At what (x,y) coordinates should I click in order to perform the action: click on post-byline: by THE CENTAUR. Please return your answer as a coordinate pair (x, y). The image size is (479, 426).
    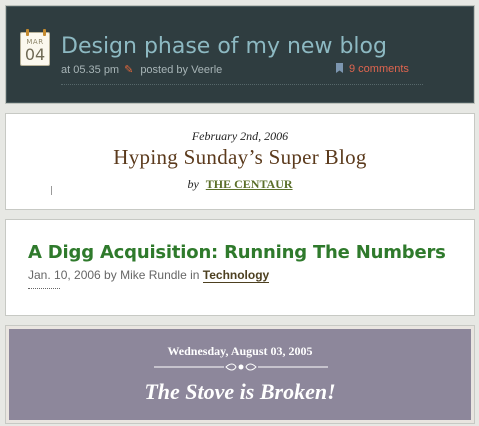
    Looking at the image, I should click on (240, 184).